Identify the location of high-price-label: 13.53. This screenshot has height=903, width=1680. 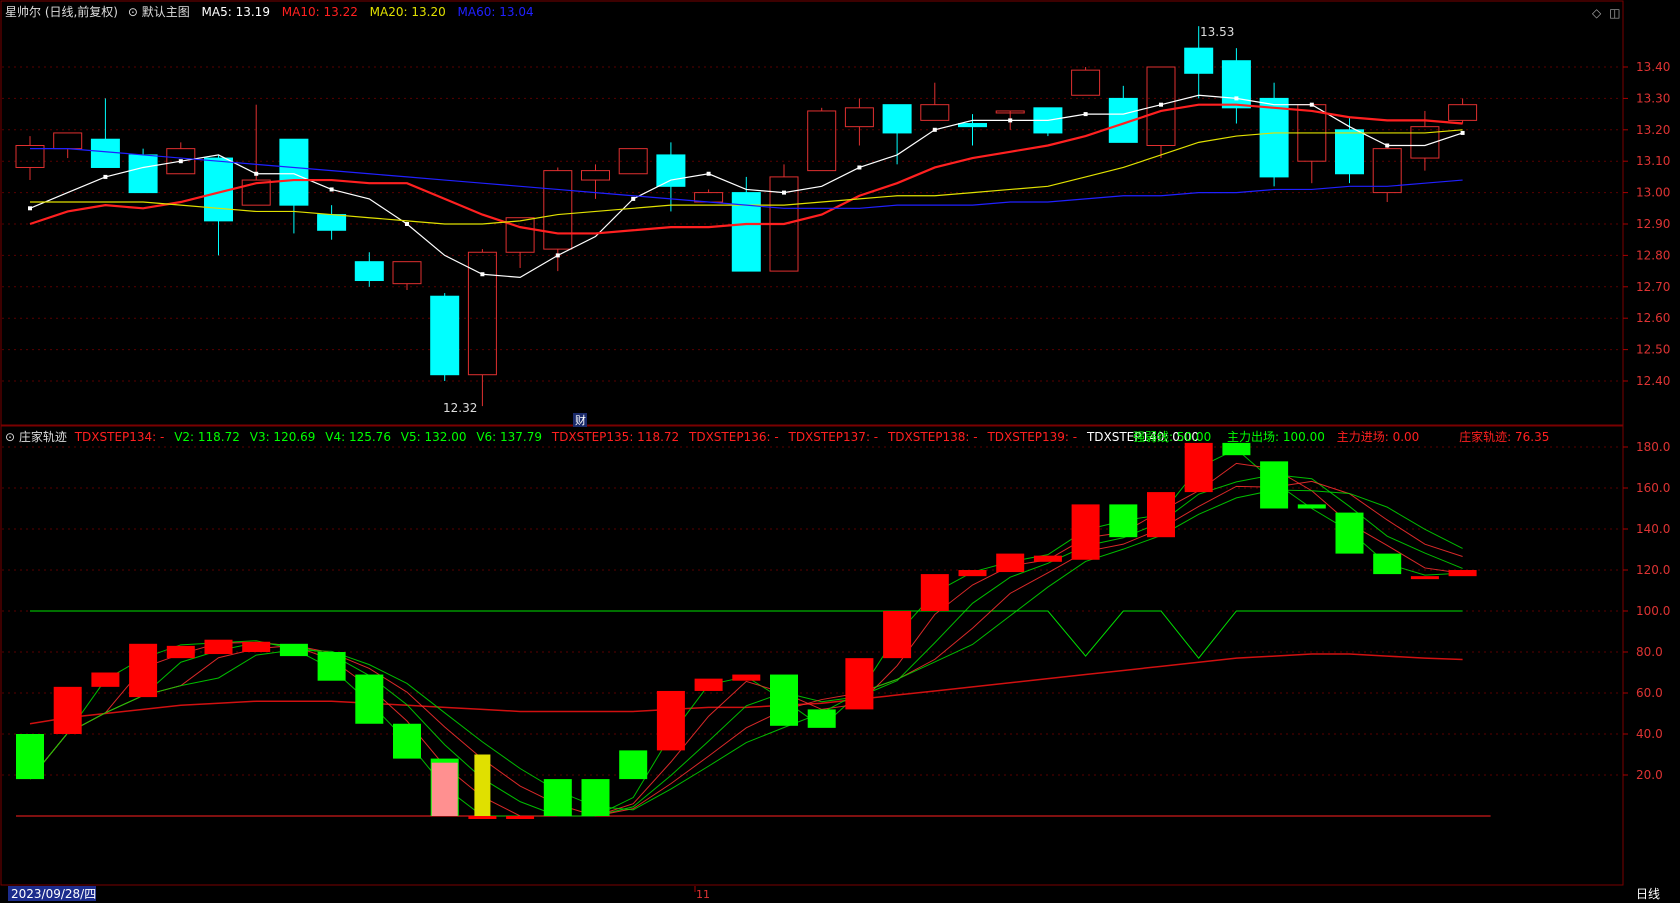
(1217, 32).